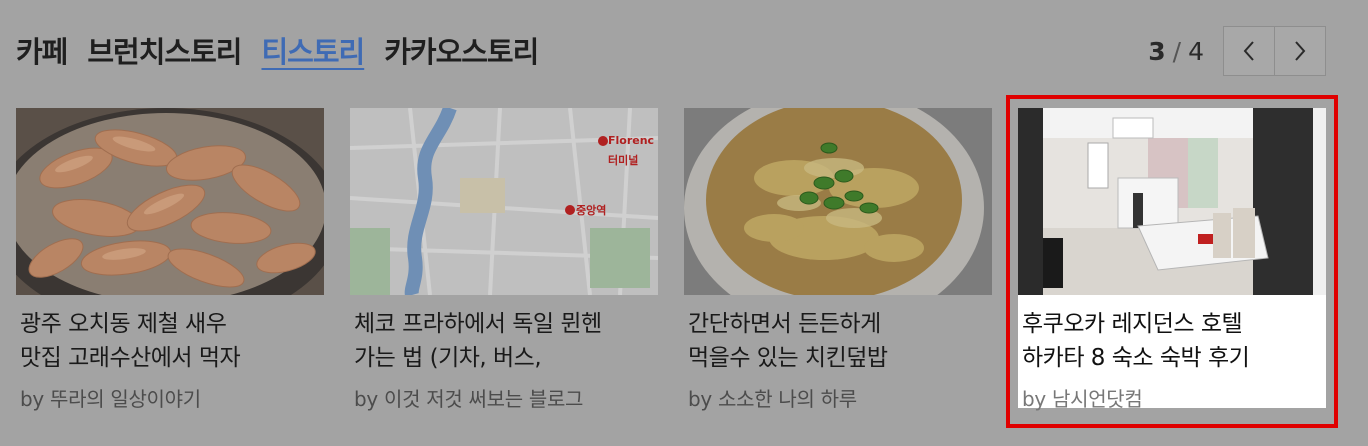 The image size is (1368, 446). I want to click on page-current: 3, so click(1157, 51).